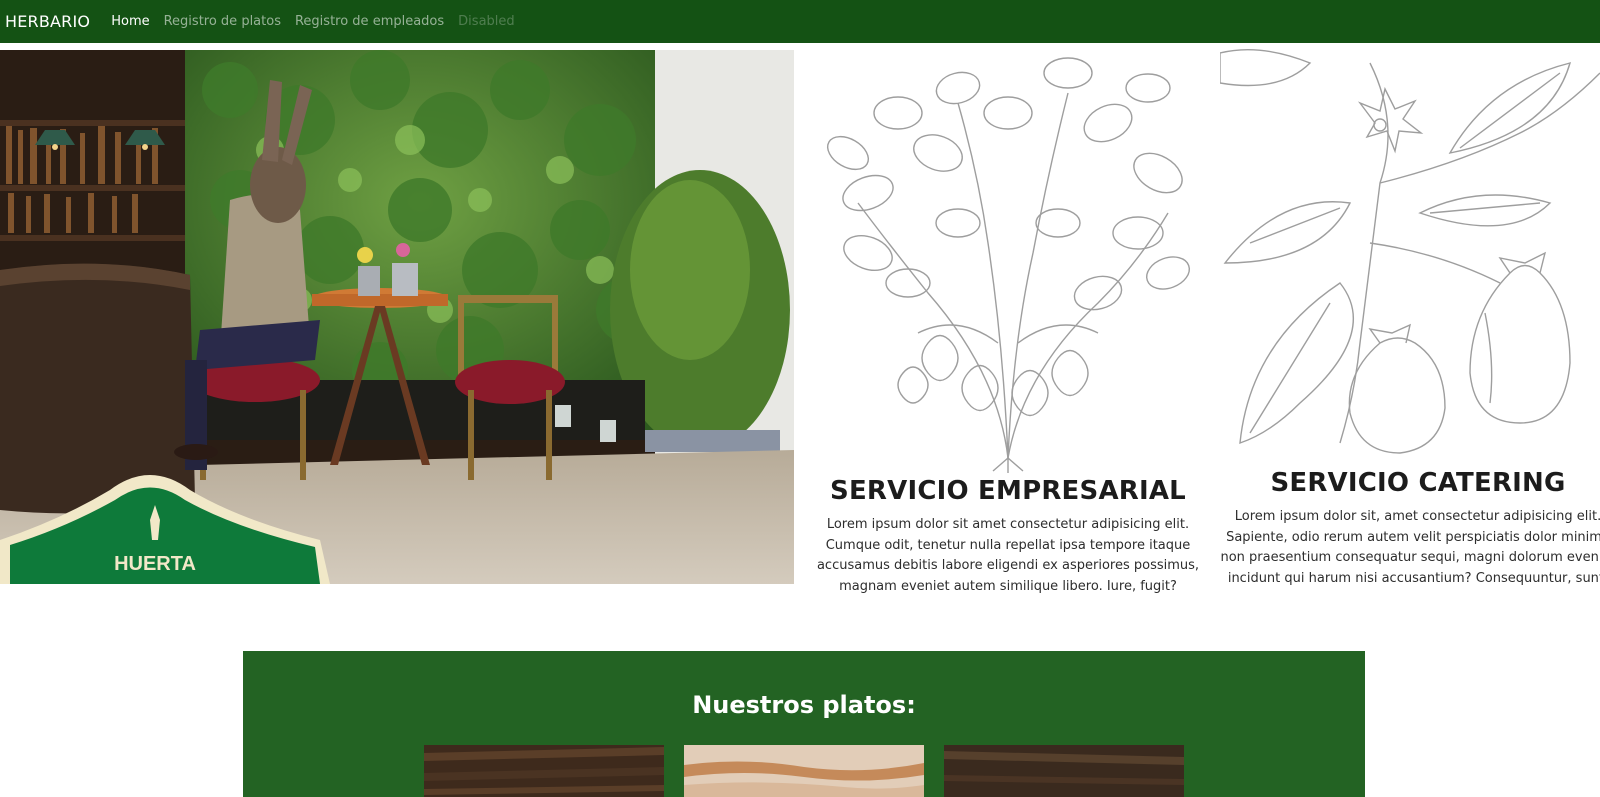 Image resolution: width=1600 pixels, height=797 pixels. What do you see at coordinates (369, 21) in the screenshot?
I see `nav-link-registro-empleados: Registro de empleados` at bounding box center [369, 21].